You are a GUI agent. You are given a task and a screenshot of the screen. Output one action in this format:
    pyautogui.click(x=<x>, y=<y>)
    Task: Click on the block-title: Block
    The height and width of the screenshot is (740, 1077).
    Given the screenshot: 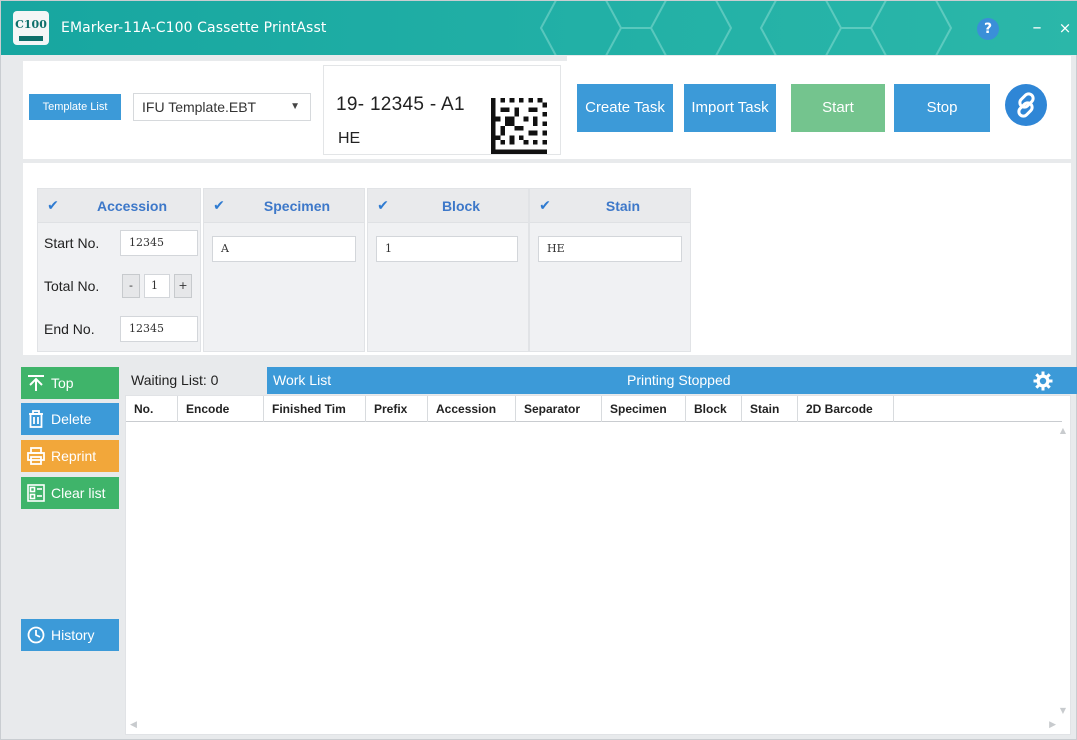 What is the action you would take?
    pyautogui.click(x=461, y=206)
    